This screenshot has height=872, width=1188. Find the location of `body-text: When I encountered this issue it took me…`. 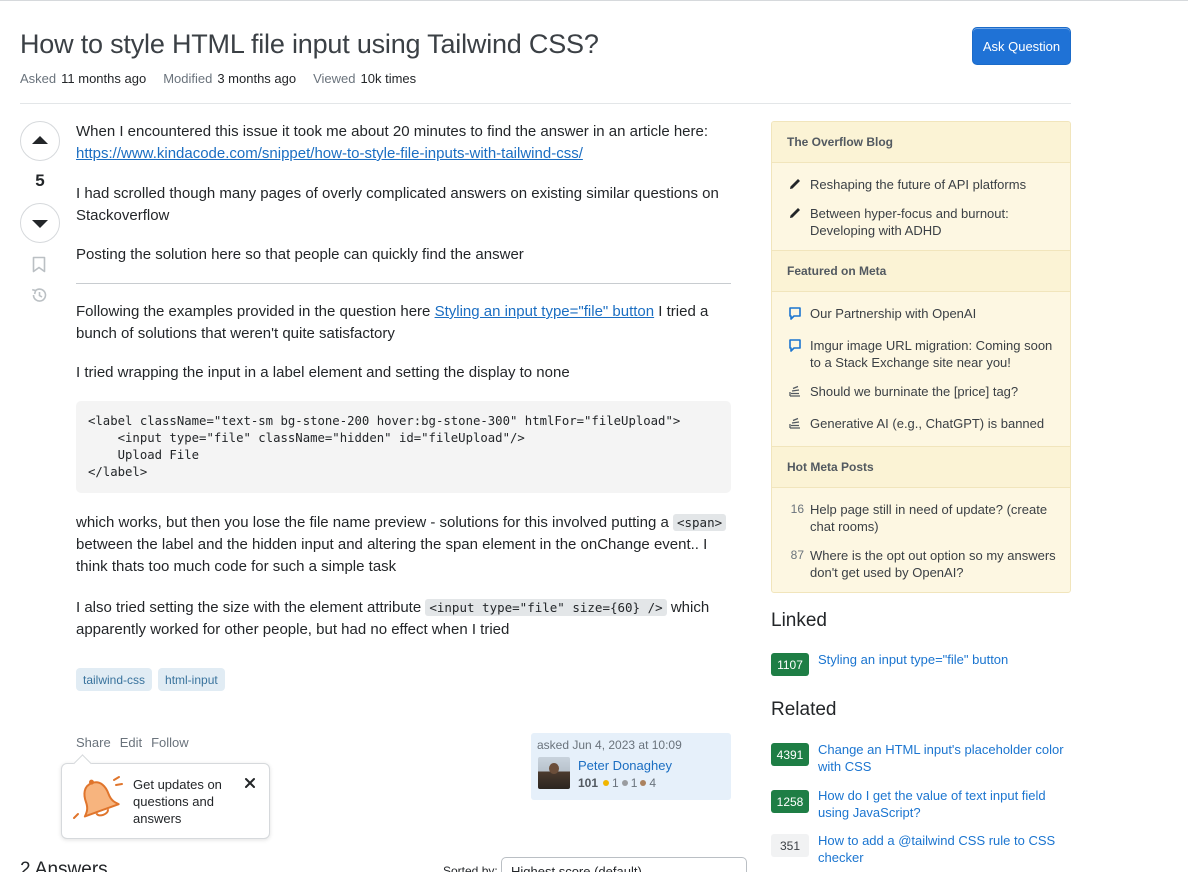

body-text: When I encountered this issue it took me… is located at coordinates (392, 131).